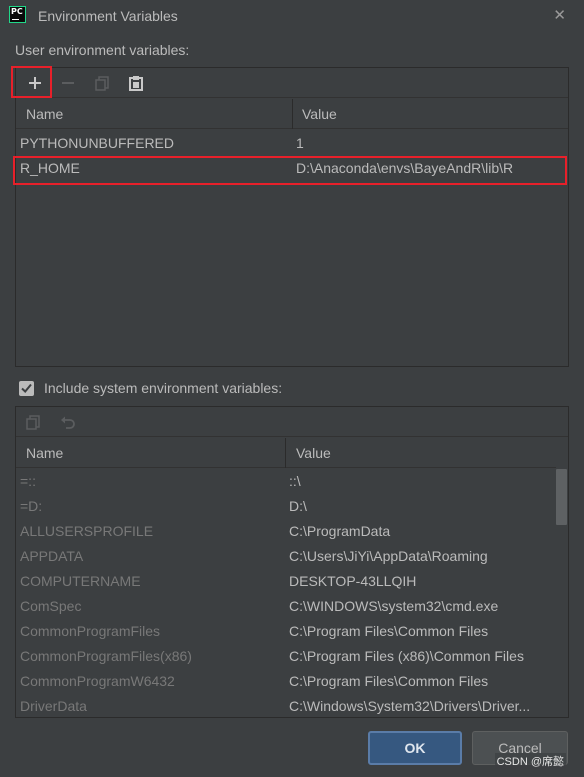 The width and height of the screenshot is (584, 777). What do you see at coordinates (292, 83) in the screenshot?
I see `user-env-toolbar` at bounding box center [292, 83].